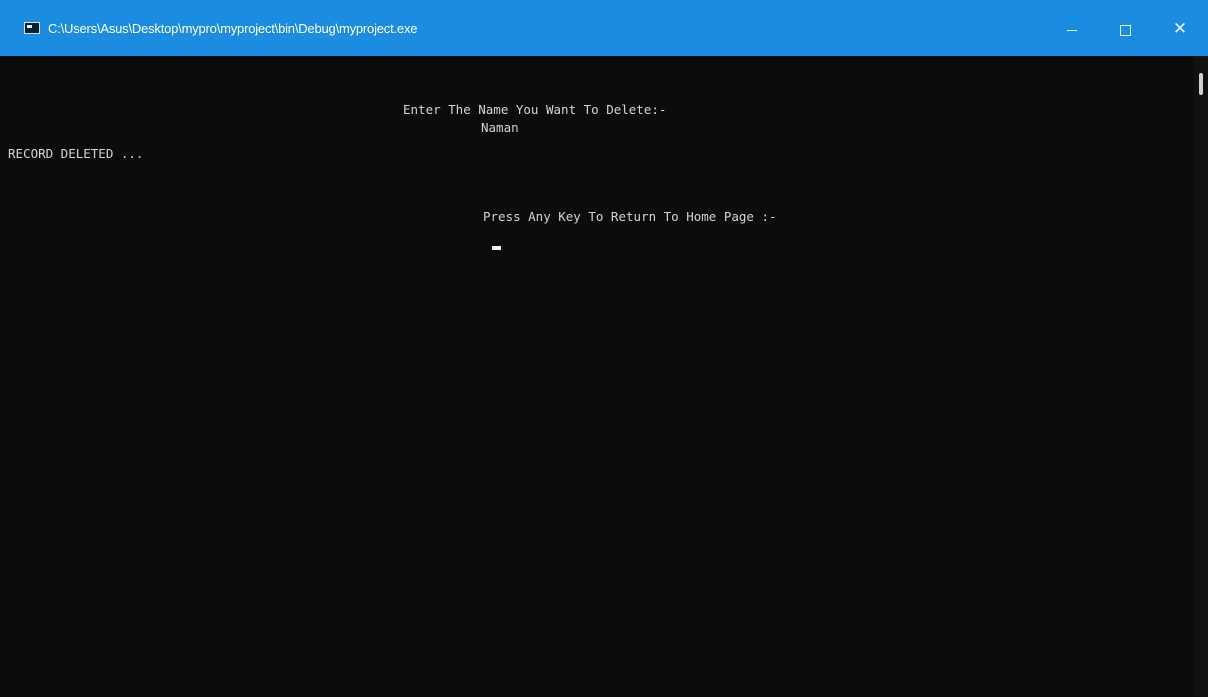 The width and height of the screenshot is (1208, 697). Describe the element at coordinates (500, 127) in the screenshot. I see `entered-name-text: Naman` at that location.